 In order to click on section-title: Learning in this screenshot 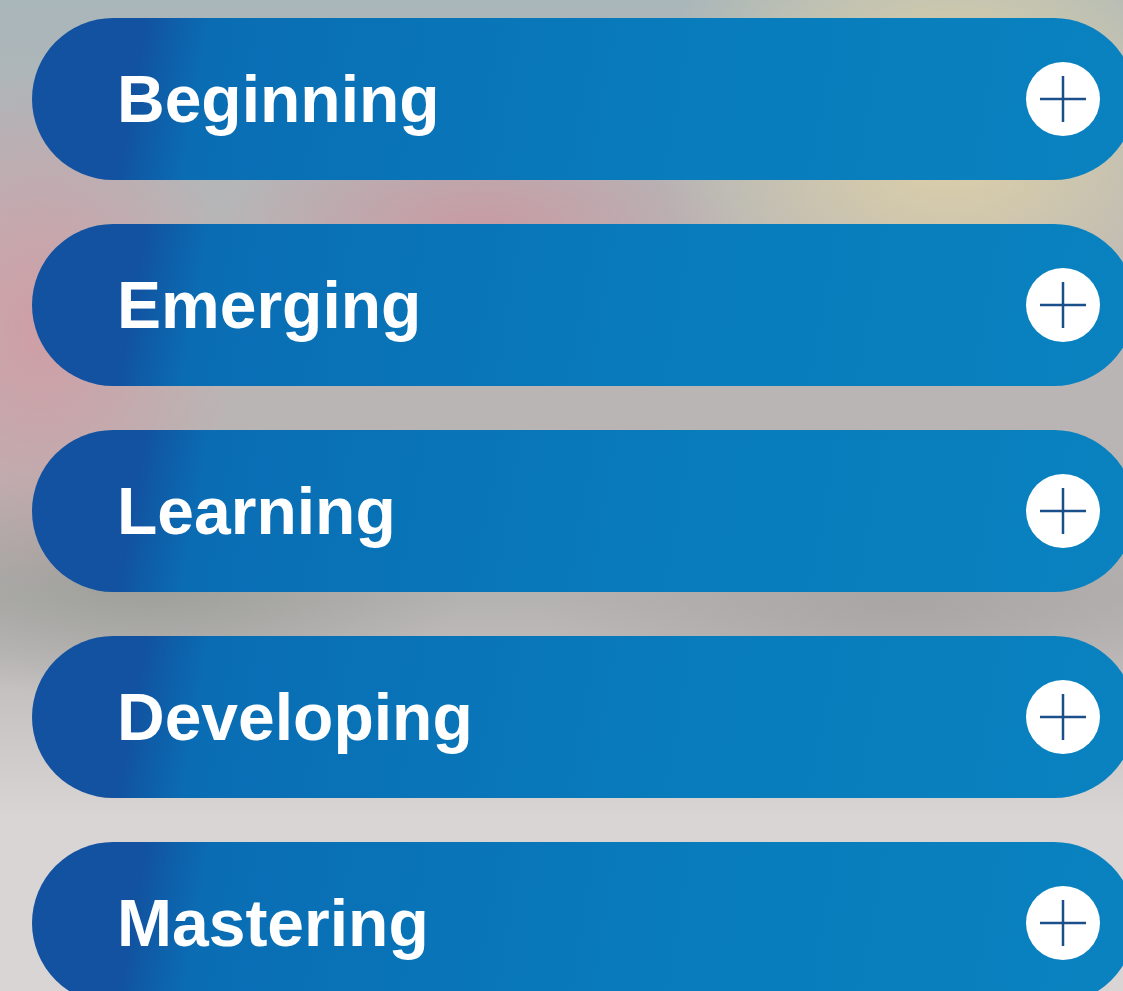, I will do `click(257, 511)`.